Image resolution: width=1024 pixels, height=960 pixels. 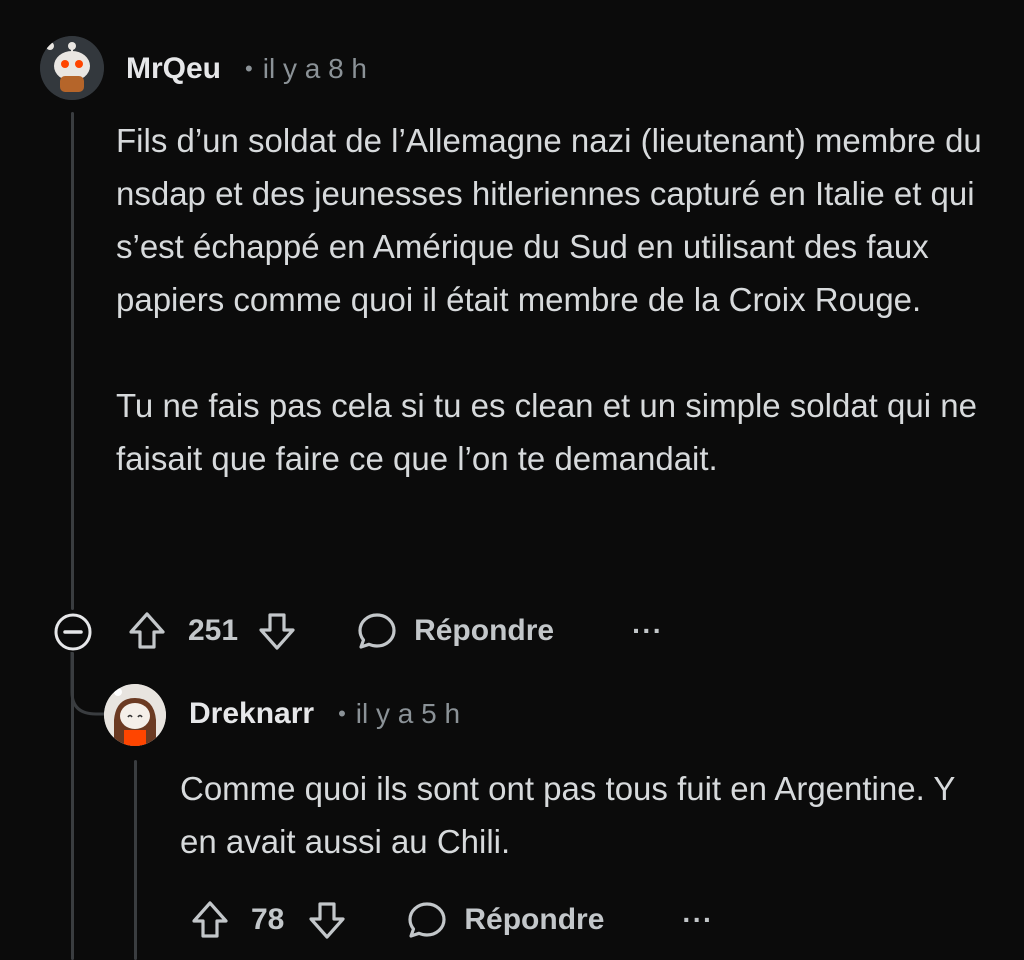 I want to click on comment-header: MrQeu • il y a 8 h, so click(x=246, y=69).